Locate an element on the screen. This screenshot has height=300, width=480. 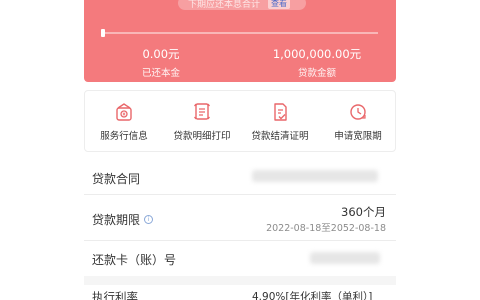
loan-total-label: 贷款金额 is located at coordinates (316, 73).